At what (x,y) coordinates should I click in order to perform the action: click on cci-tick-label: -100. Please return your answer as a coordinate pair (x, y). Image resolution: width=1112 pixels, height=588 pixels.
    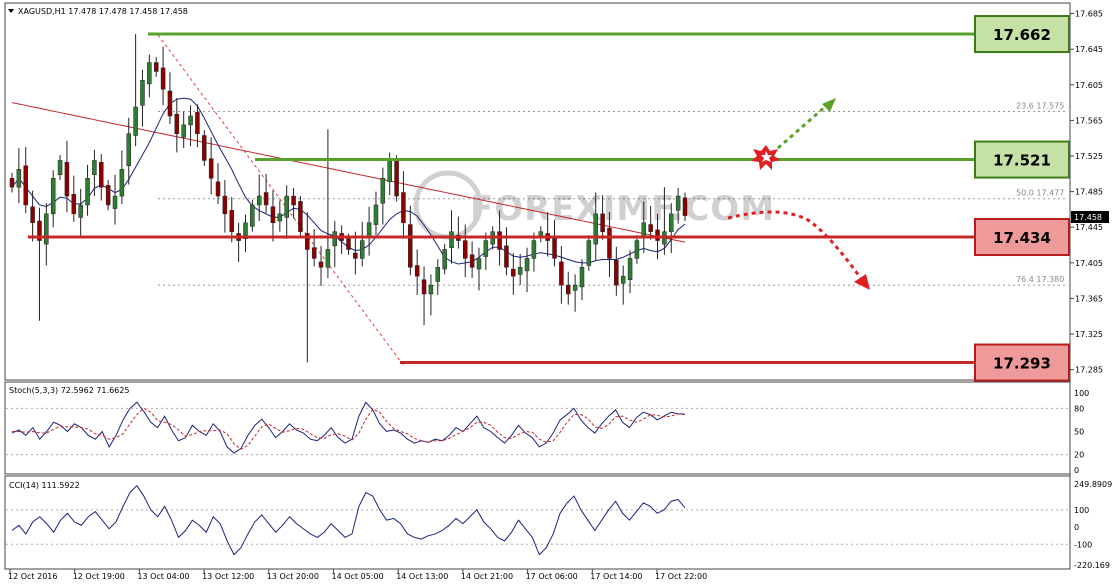
    Looking at the image, I should click on (1083, 544).